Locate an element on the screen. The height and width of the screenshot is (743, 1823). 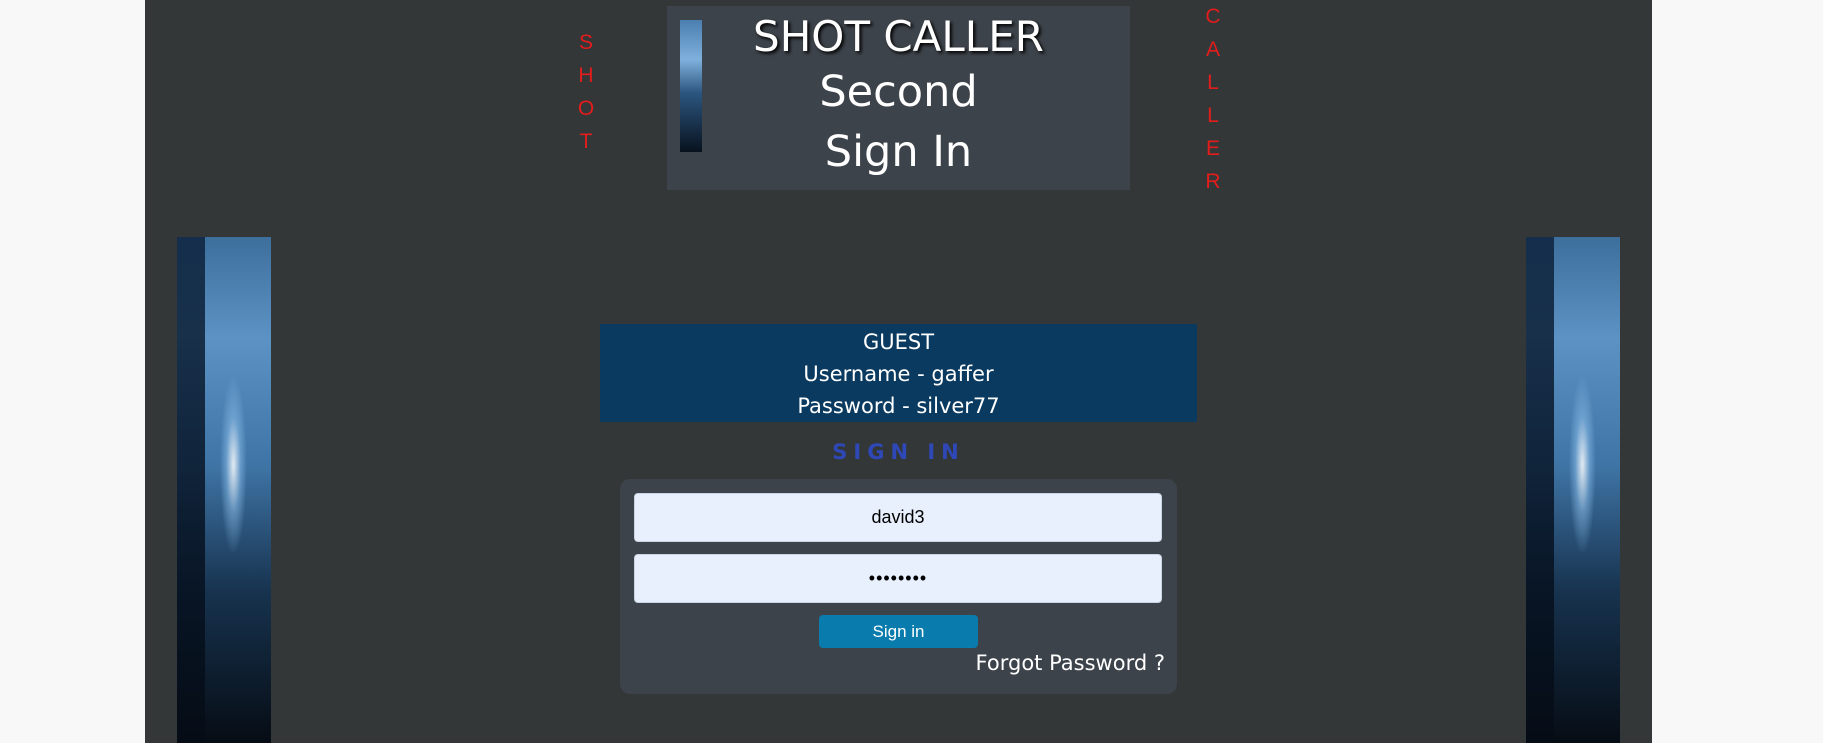
forgot-password-link: Forgot Password ? is located at coordinates (1070, 663).